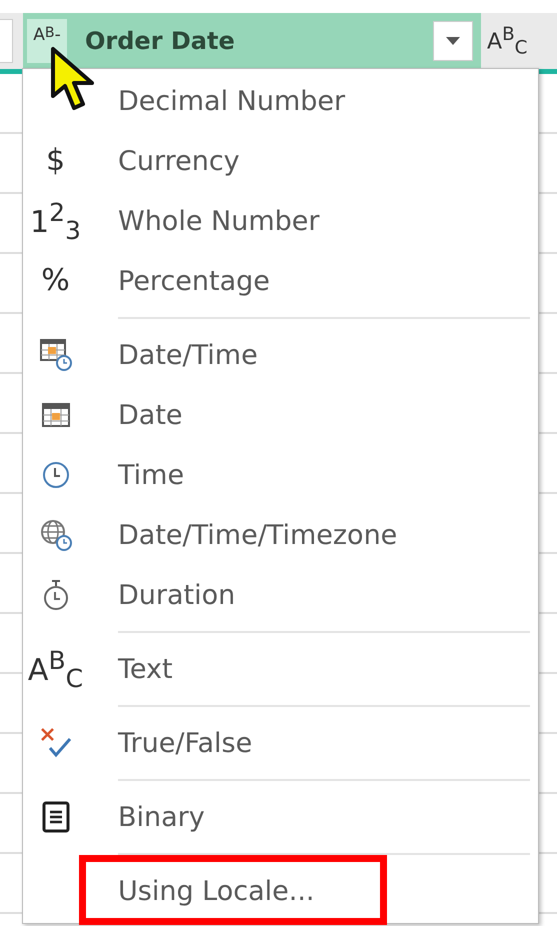  Describe the element at coordinates (56, 161) in the screenshot. I see `type-icon: $` at that location.